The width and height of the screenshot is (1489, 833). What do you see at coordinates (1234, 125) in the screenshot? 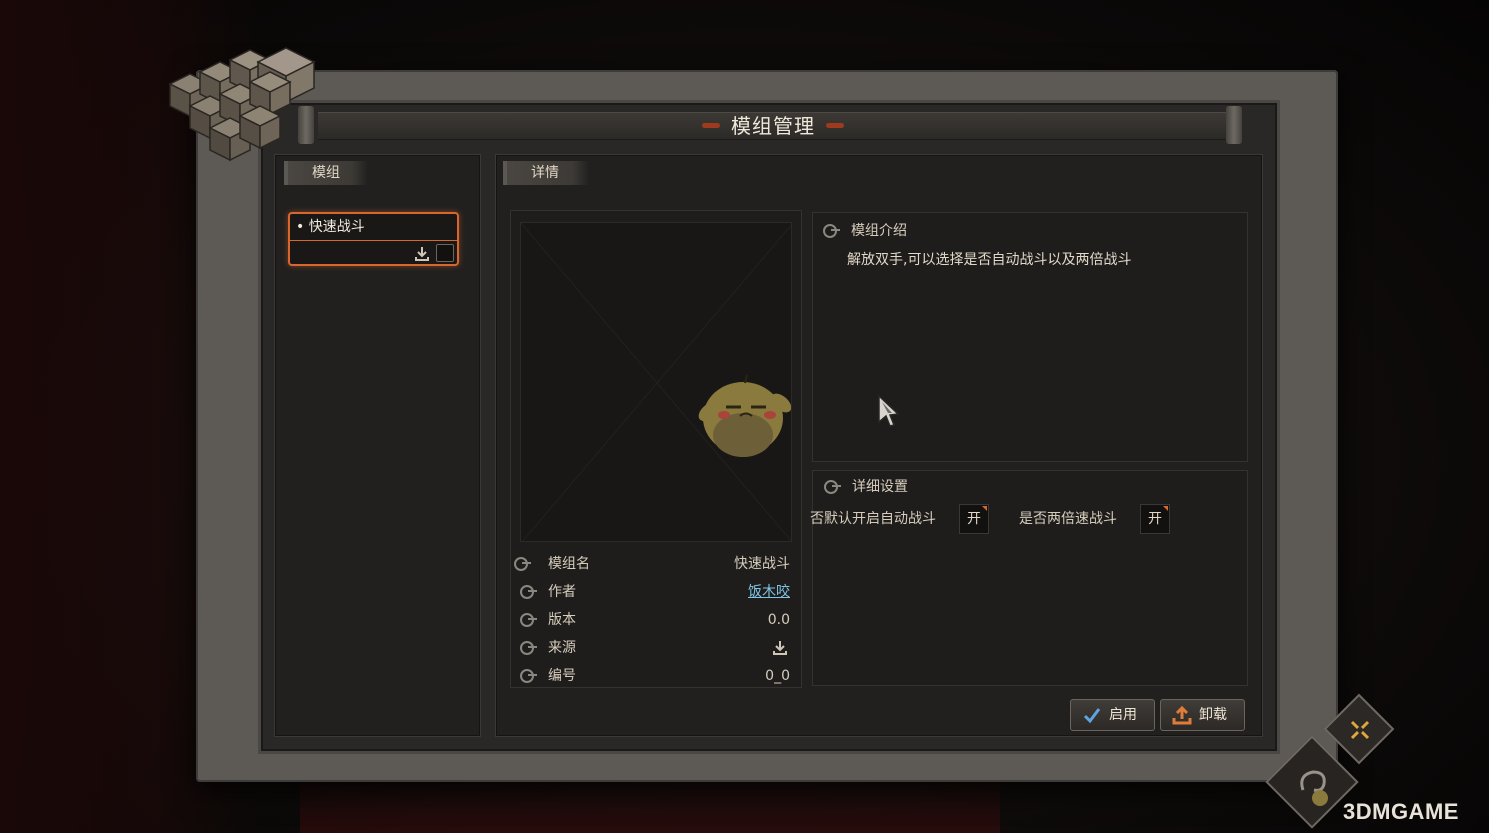
I see `scroll-end-right` at bounding box center [1234, 125].